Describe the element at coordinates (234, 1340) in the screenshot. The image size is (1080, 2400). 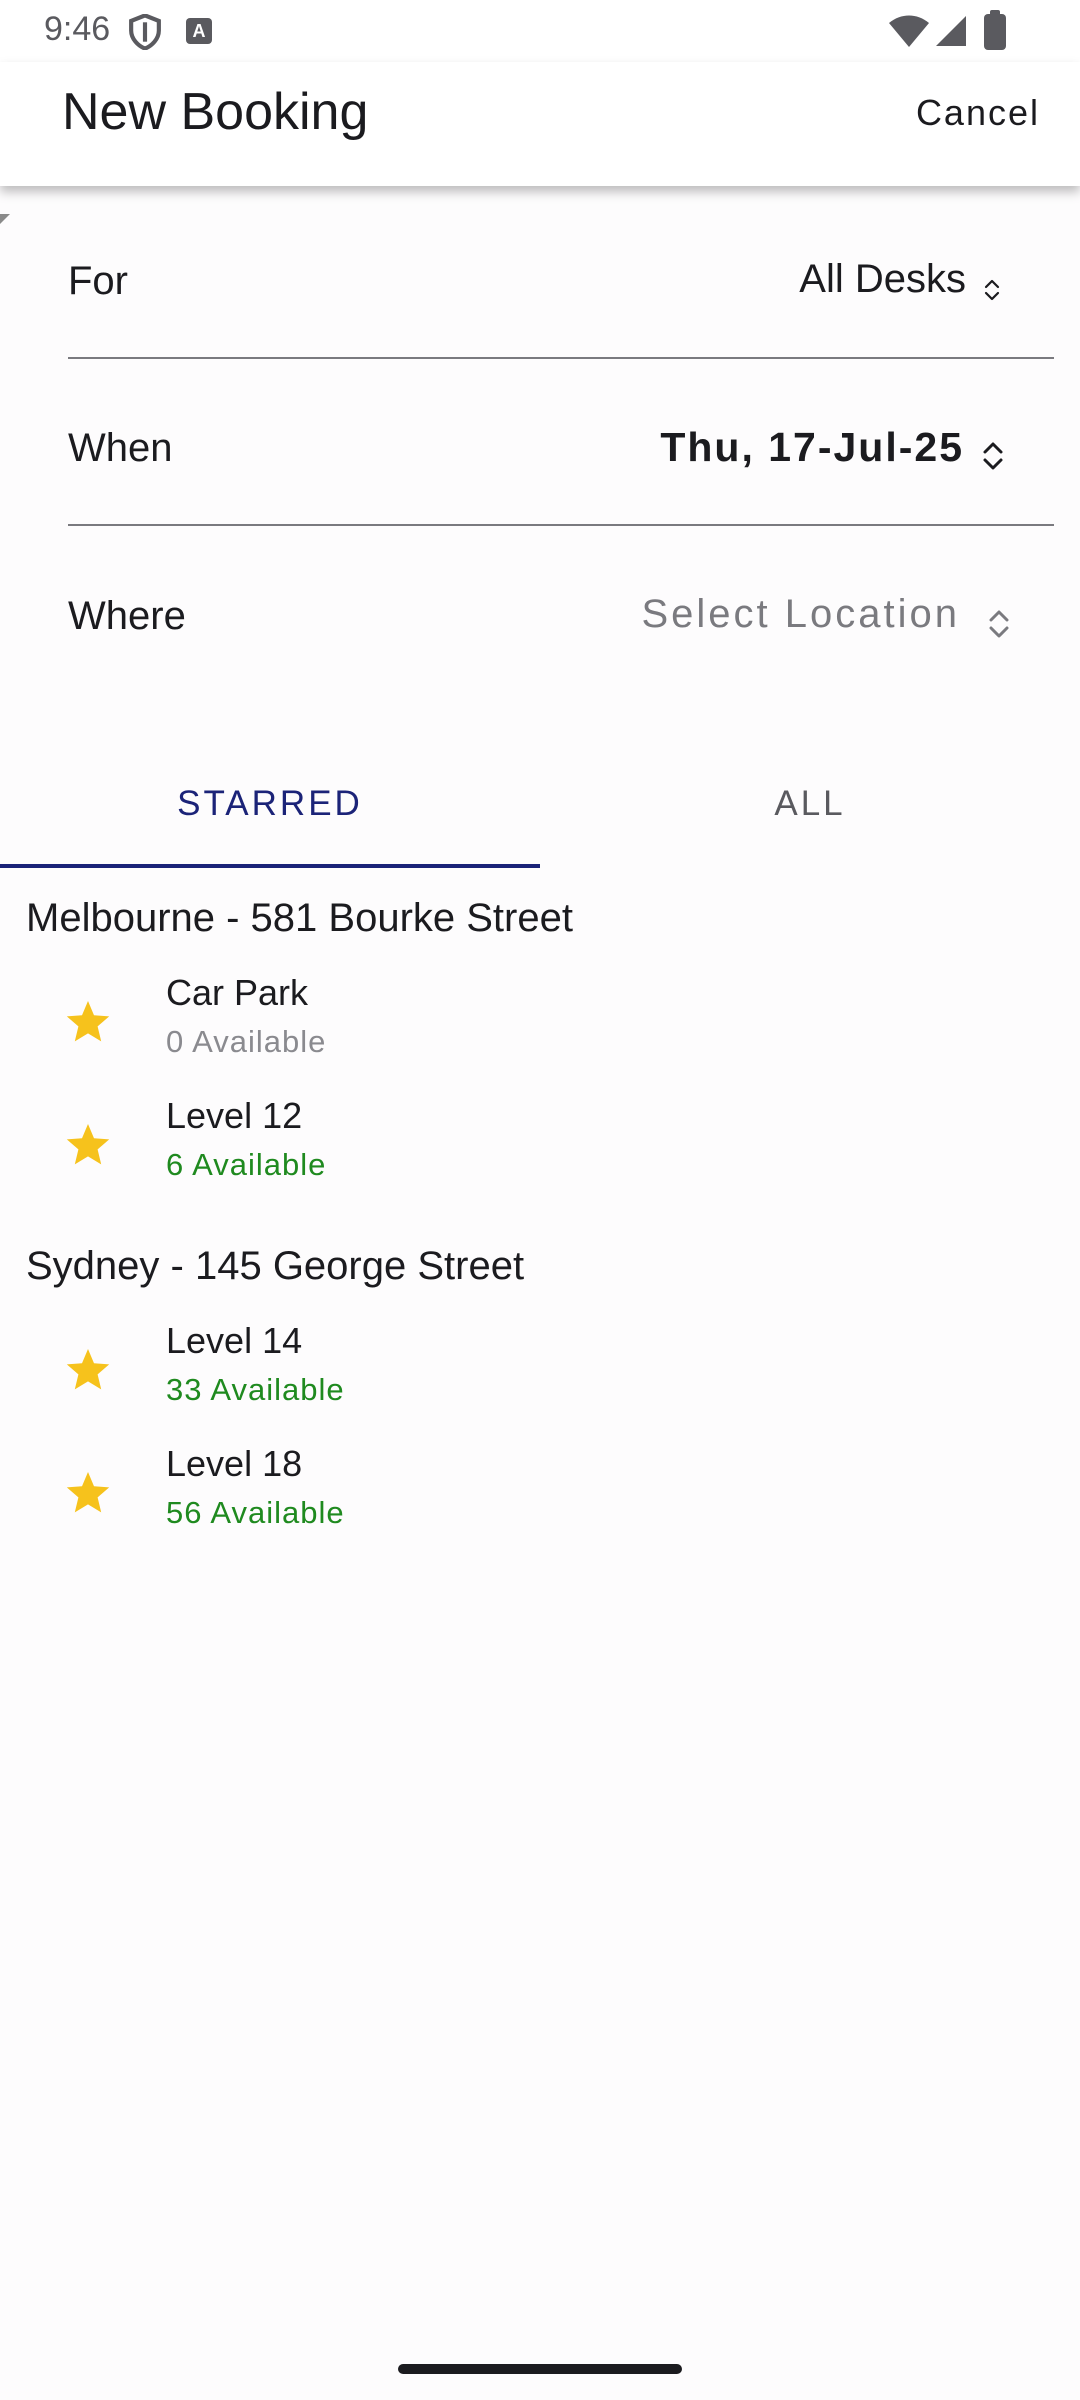
I see `item-name: Level 14` at that location.